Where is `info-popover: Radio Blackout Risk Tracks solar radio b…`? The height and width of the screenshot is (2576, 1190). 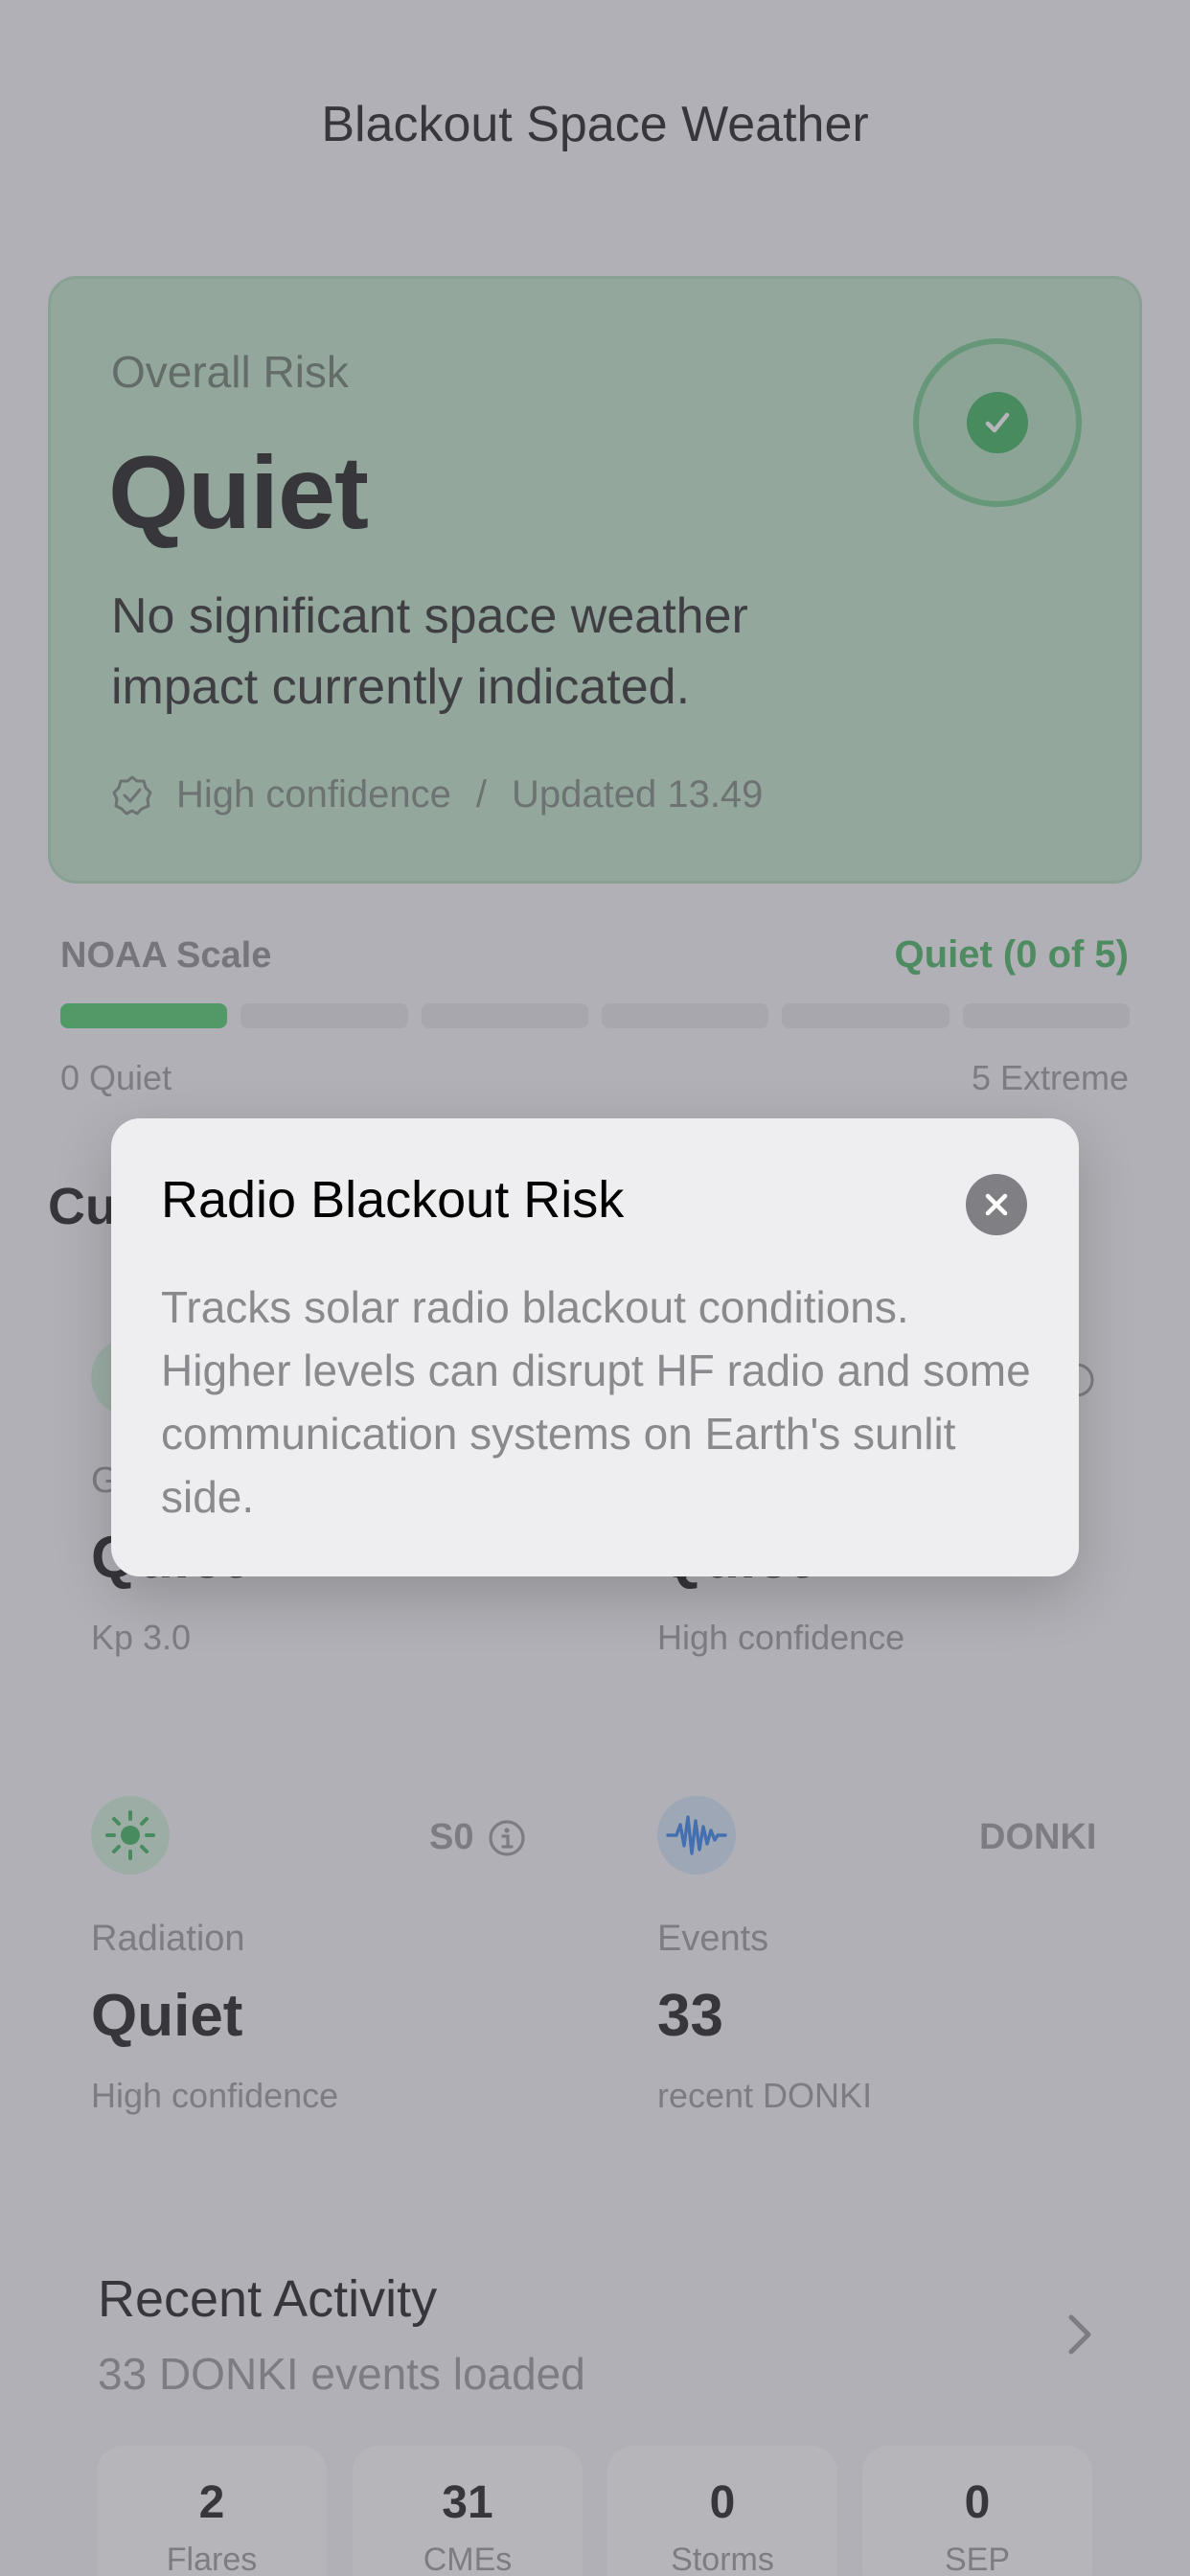 info-popover: Radio Blackout Risk Tracks solar radio b… is located at coordinates (595, 1347).